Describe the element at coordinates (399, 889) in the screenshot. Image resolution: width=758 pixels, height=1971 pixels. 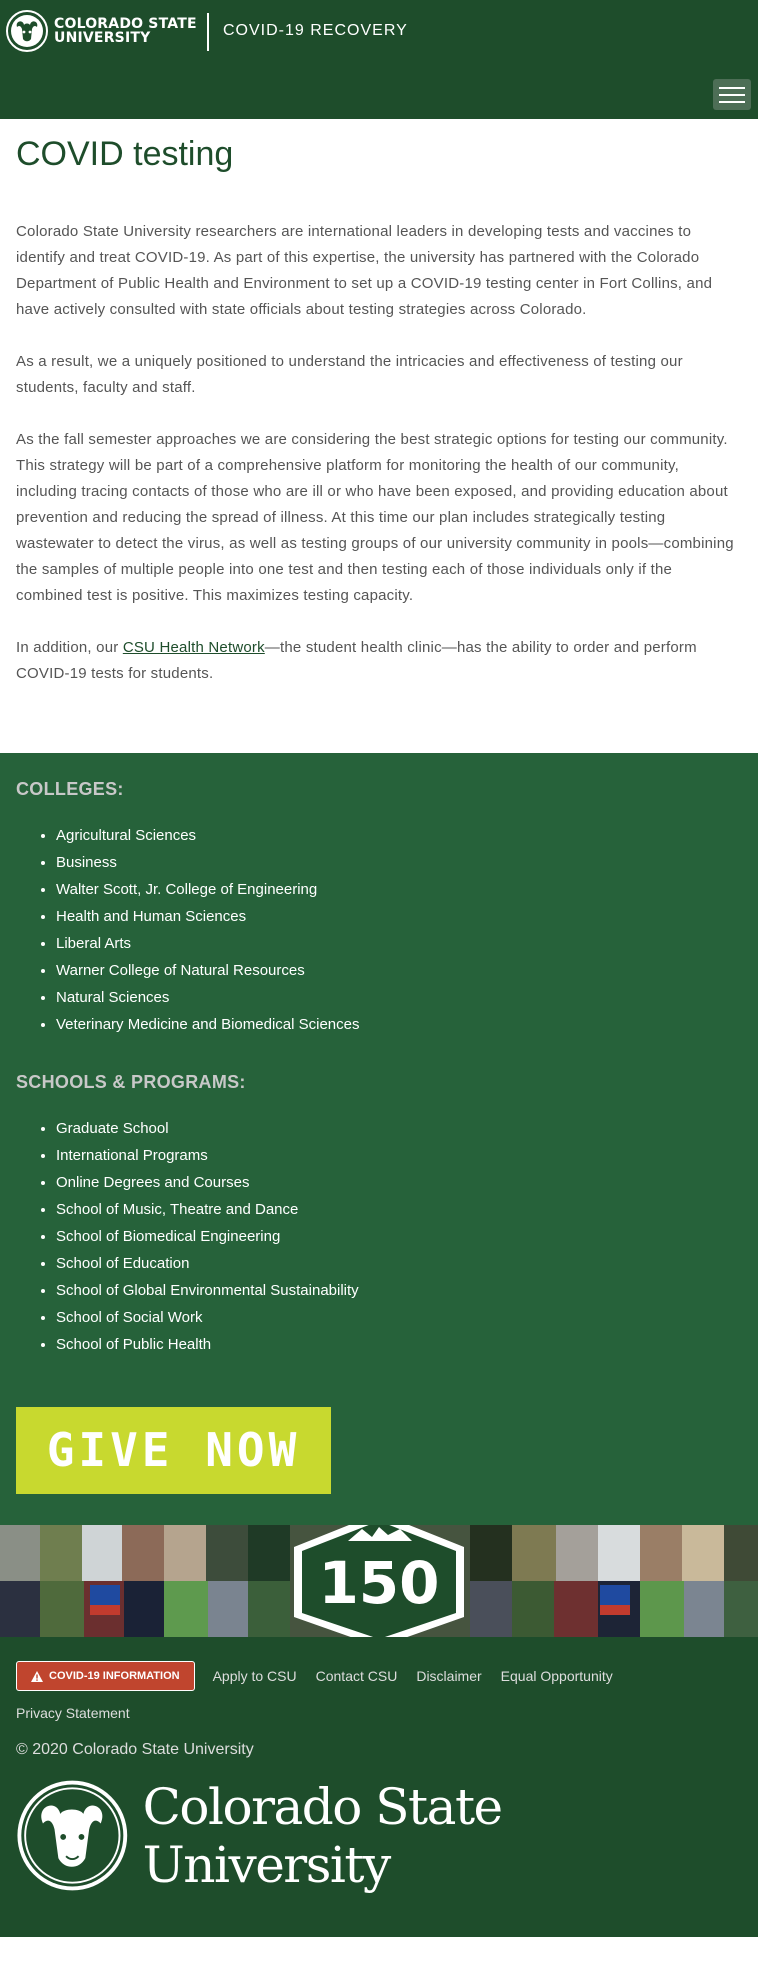
I see `college-link: Walter Scott, Jr. College of Engineering` at that location.